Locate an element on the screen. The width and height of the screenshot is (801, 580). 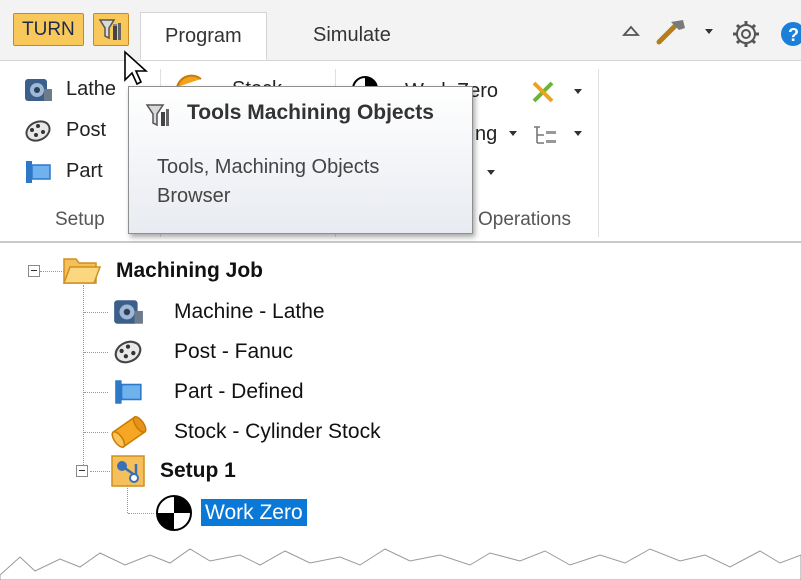
collapse-ribbon-icon is located at coordinates (631, 31).